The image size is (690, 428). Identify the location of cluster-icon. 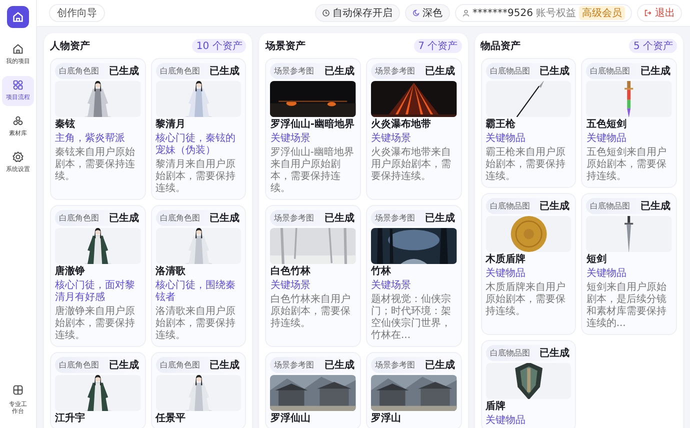
(18, 121).